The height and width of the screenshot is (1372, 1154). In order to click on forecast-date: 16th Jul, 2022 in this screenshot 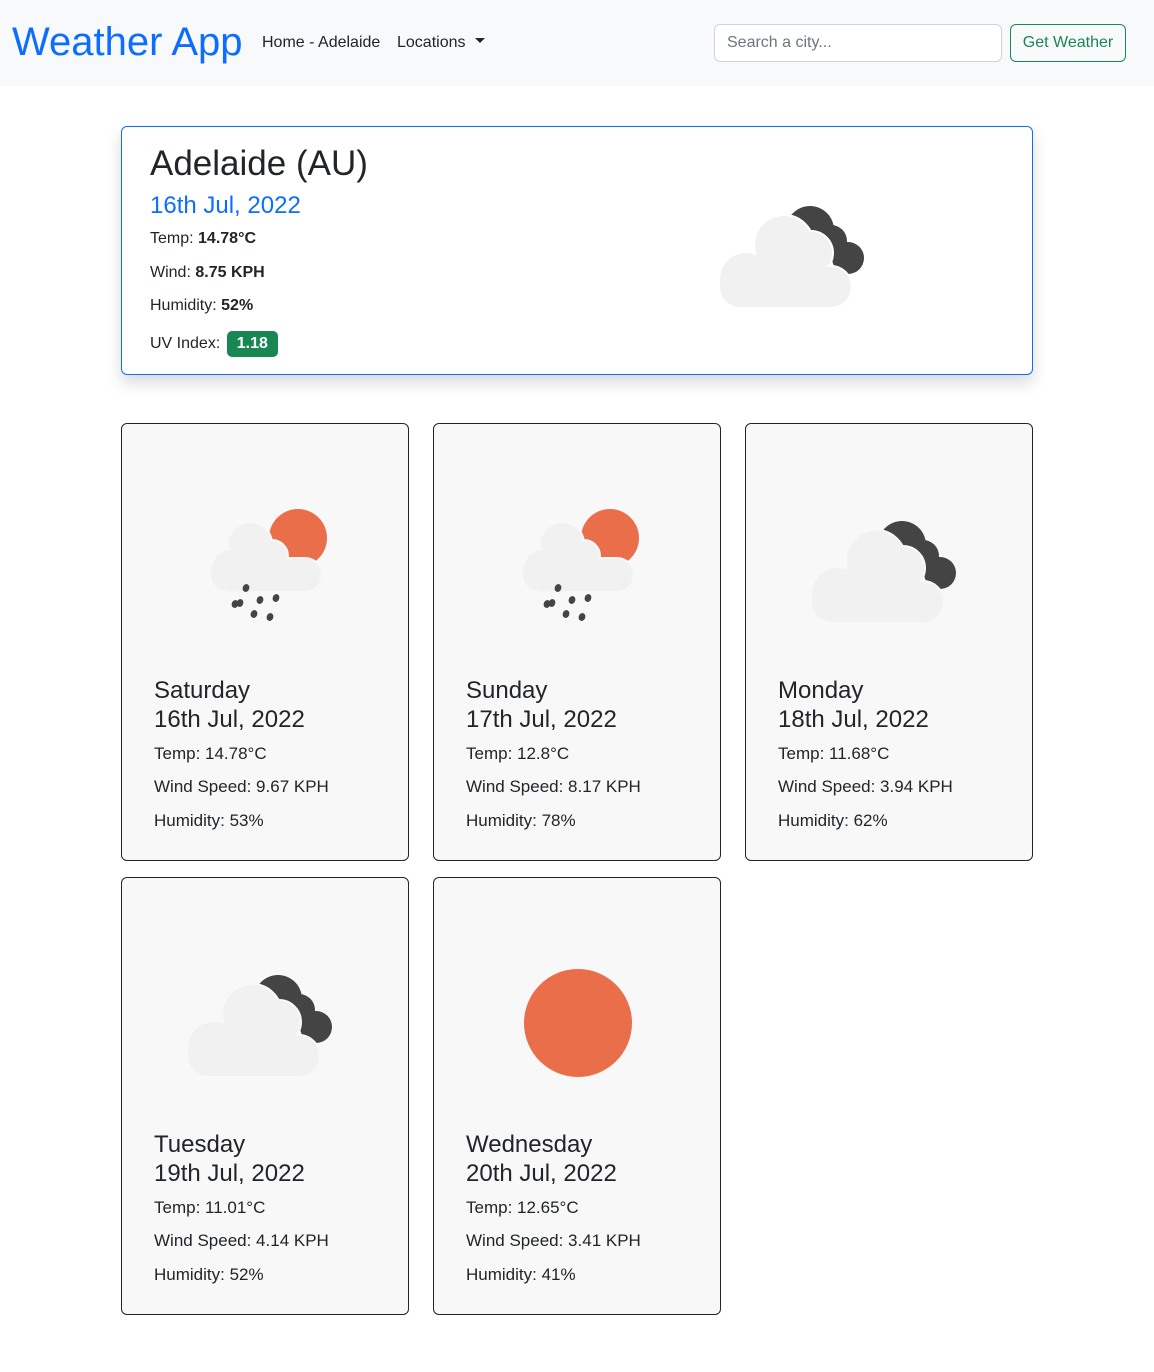, I will do `click(229, 719)`.